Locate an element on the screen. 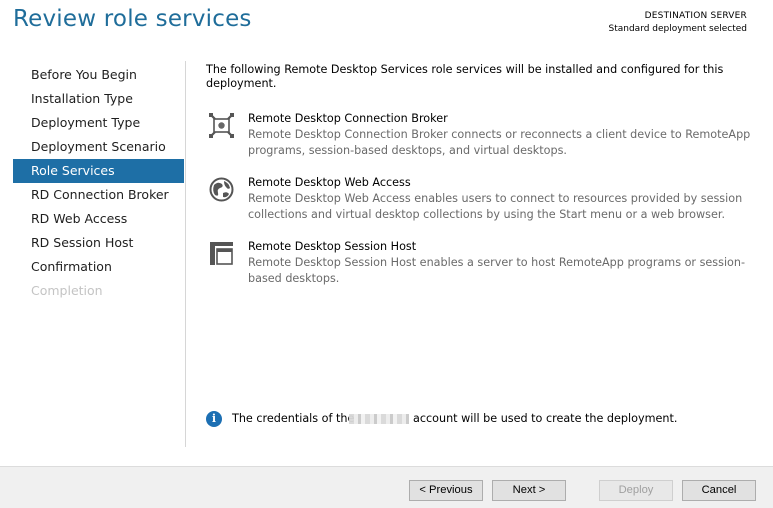 The width and height of the screenshot is (773, 508). service-name: Remote Desktop Connection Broker is located at coordinates (348, 118).